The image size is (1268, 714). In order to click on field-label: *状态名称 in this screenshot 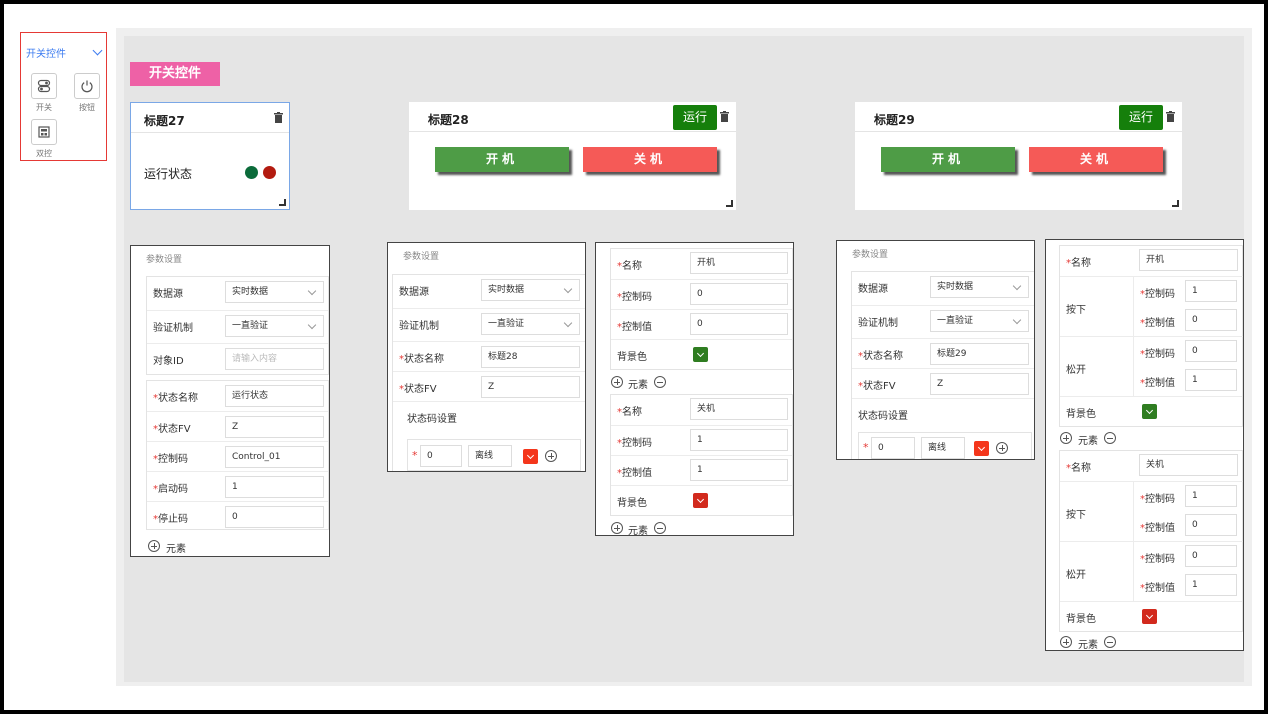, I will do `click(880, 356)`.